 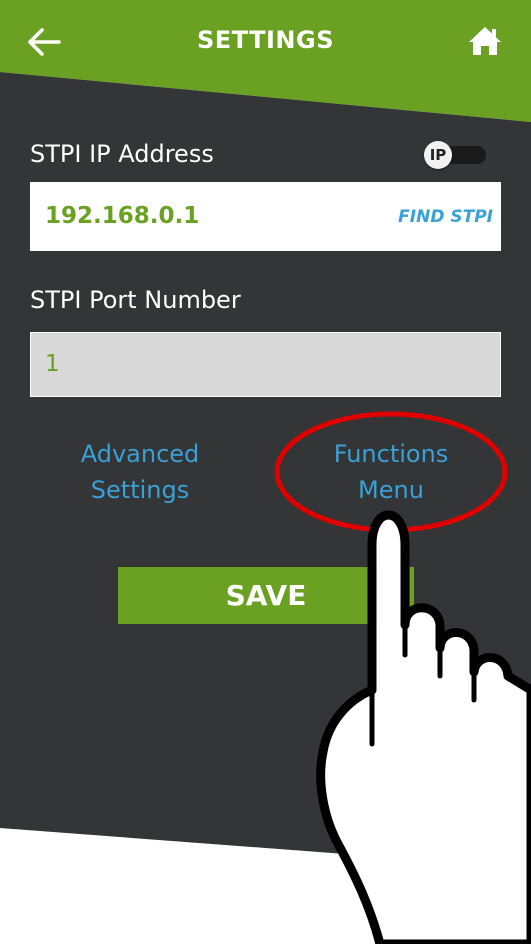 What do you see at coordinates (391, 472) in the screenshot?
I see `functions-menu-link: Functions Menu` at bounding box center [391, 472].